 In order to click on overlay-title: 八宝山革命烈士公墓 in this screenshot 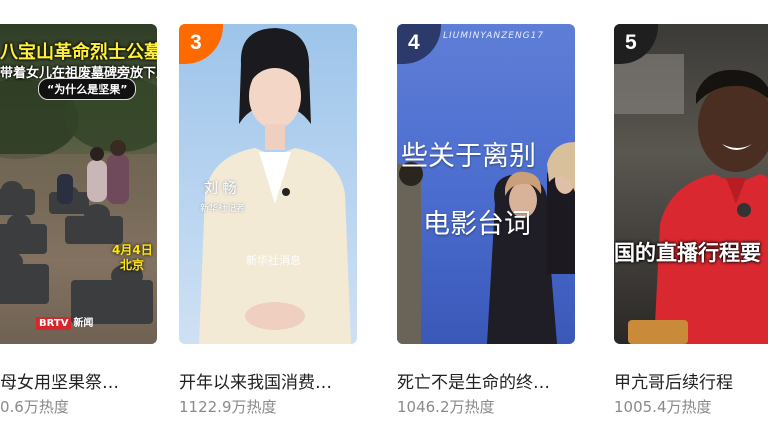, I will do `click(78, 52)`.